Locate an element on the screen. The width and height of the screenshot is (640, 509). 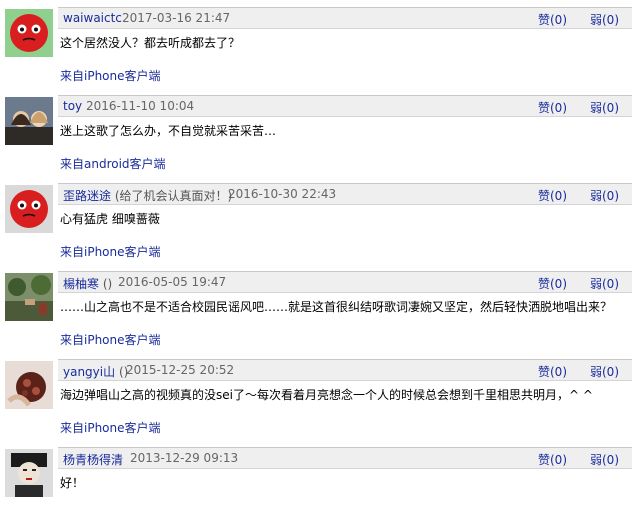
comment-time: 2016-05-05 19:47 is located at coordinates (172, 282).